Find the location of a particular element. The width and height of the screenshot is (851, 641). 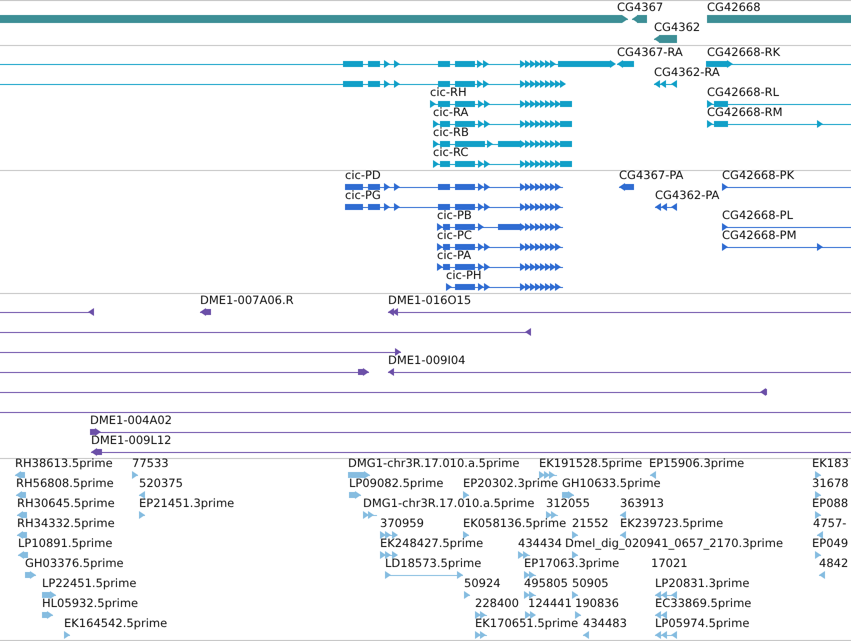

feature-label: GH10633.5prime is located at coordinates (611, 483).